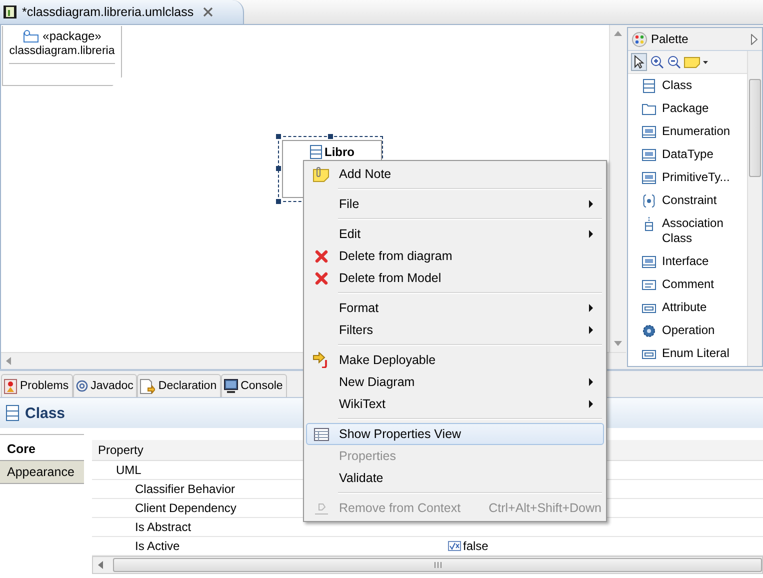 The width and height of the screenshot is (763, 578). I want to click on tool-label: Attribute, so click(685, 307).